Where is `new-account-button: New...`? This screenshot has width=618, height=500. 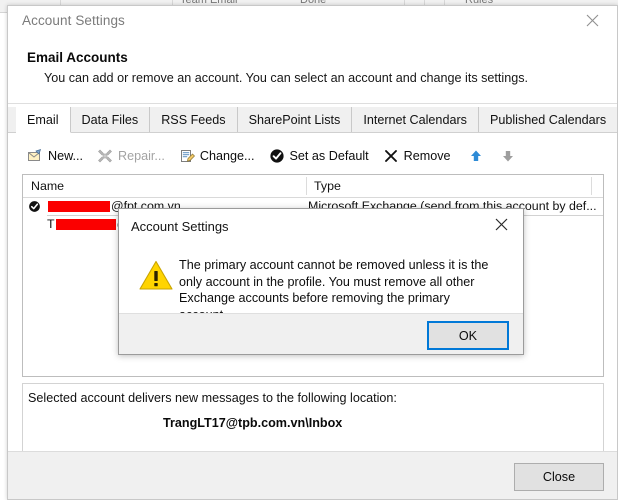 new-account-button: New... is located at coordinates (57, 156).